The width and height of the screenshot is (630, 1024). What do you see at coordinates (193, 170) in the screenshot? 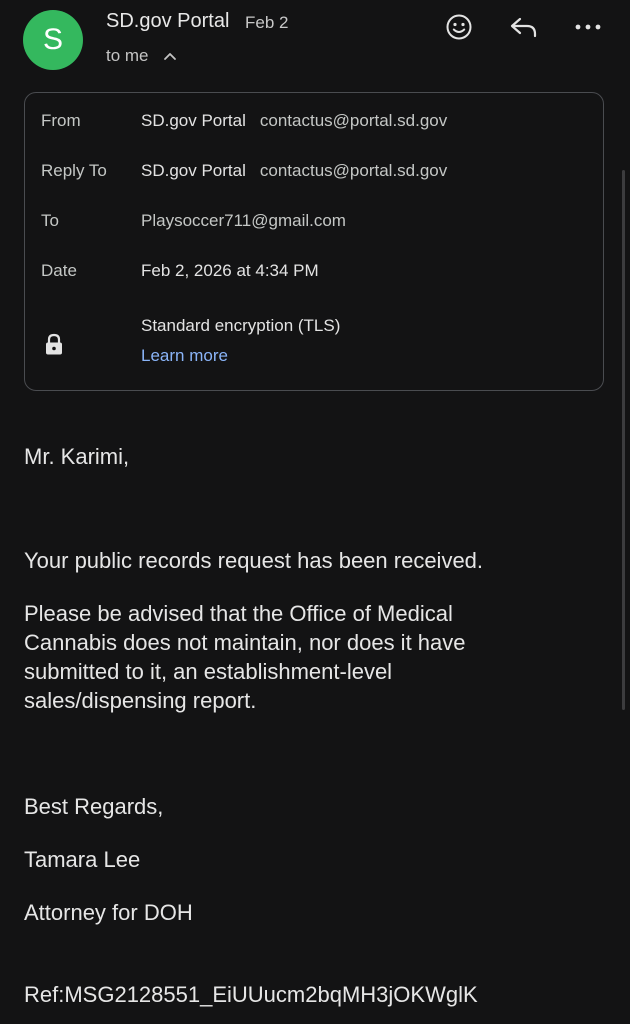
I see `reply-to-name: SD.gov Portal` at bounding box center [193, 170].